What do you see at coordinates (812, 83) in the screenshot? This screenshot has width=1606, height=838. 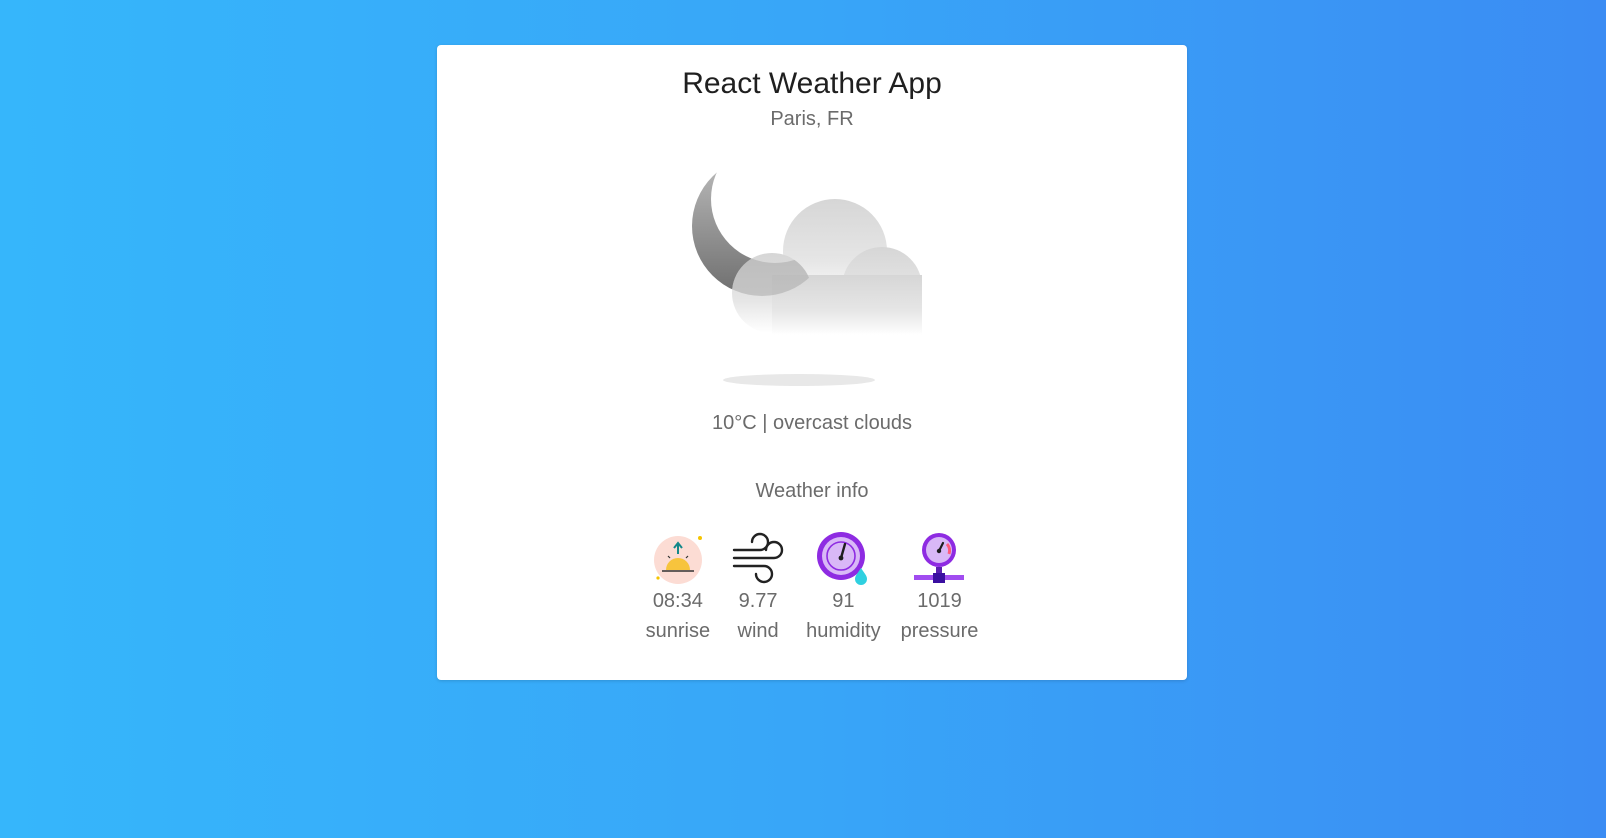 I see `page-title: React Weather App` at bounding box center [812, 83].